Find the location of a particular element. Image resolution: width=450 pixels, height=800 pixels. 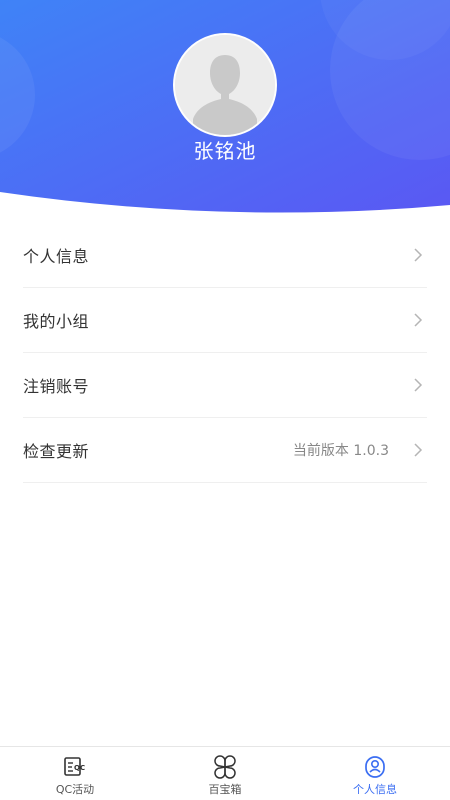

menu-item-check-update: 检查更新 当前版本 1.0.3 is located at coordinates (225, 450).